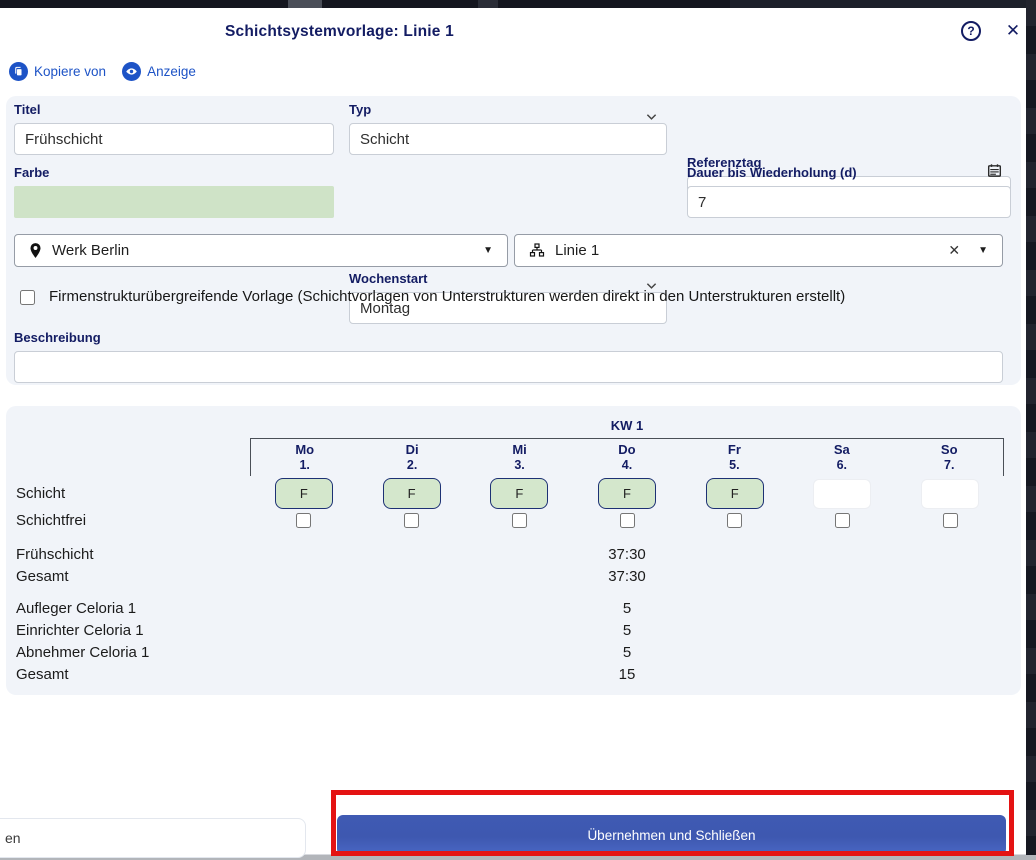 The height and width of the screenshot is (860, 1036). I want to click on location-pin-icon, so click(35, 250).